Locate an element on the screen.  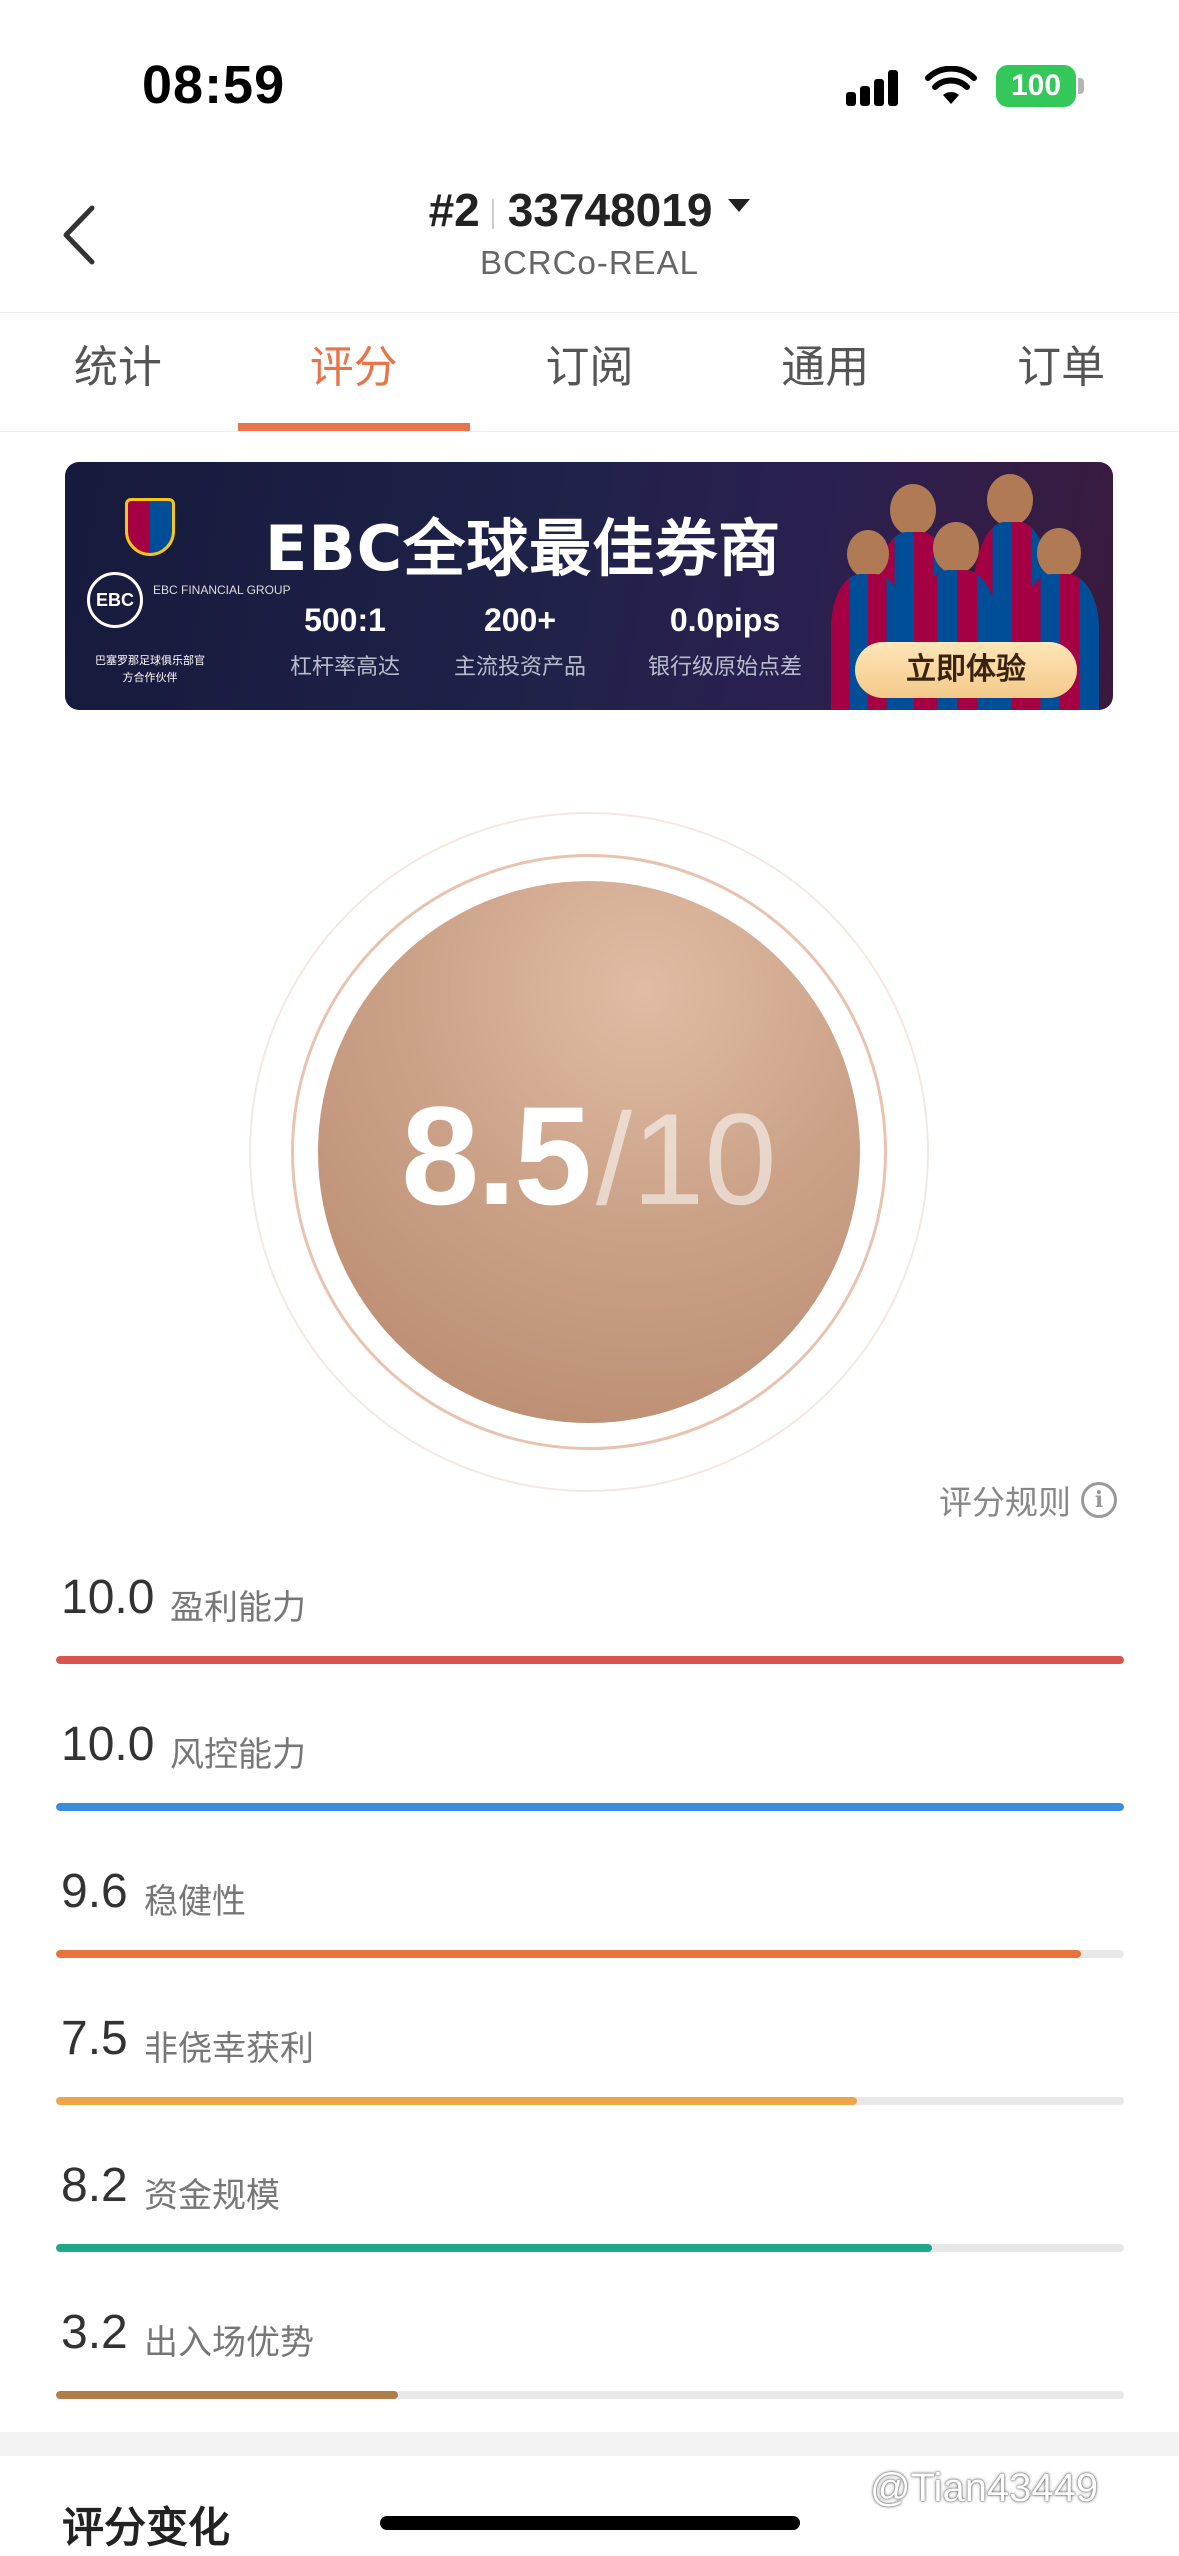
metric-label: 非侥幸获利 is located at coordinates (229, 2049).